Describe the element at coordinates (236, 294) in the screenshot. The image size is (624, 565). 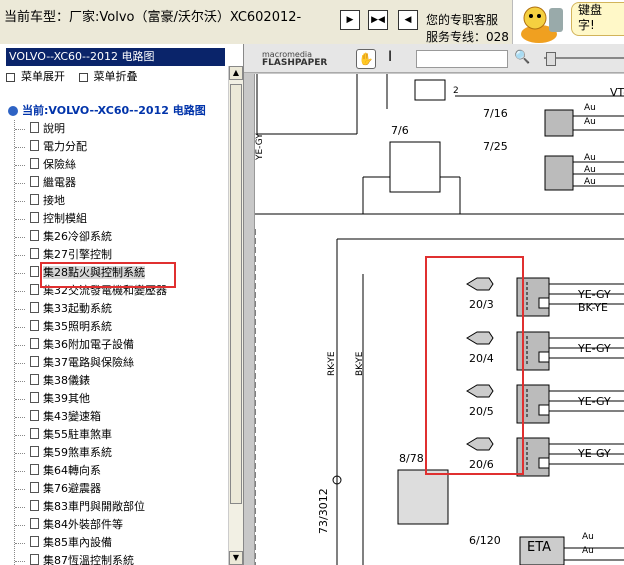
I see `scroll-thumb` at that location.